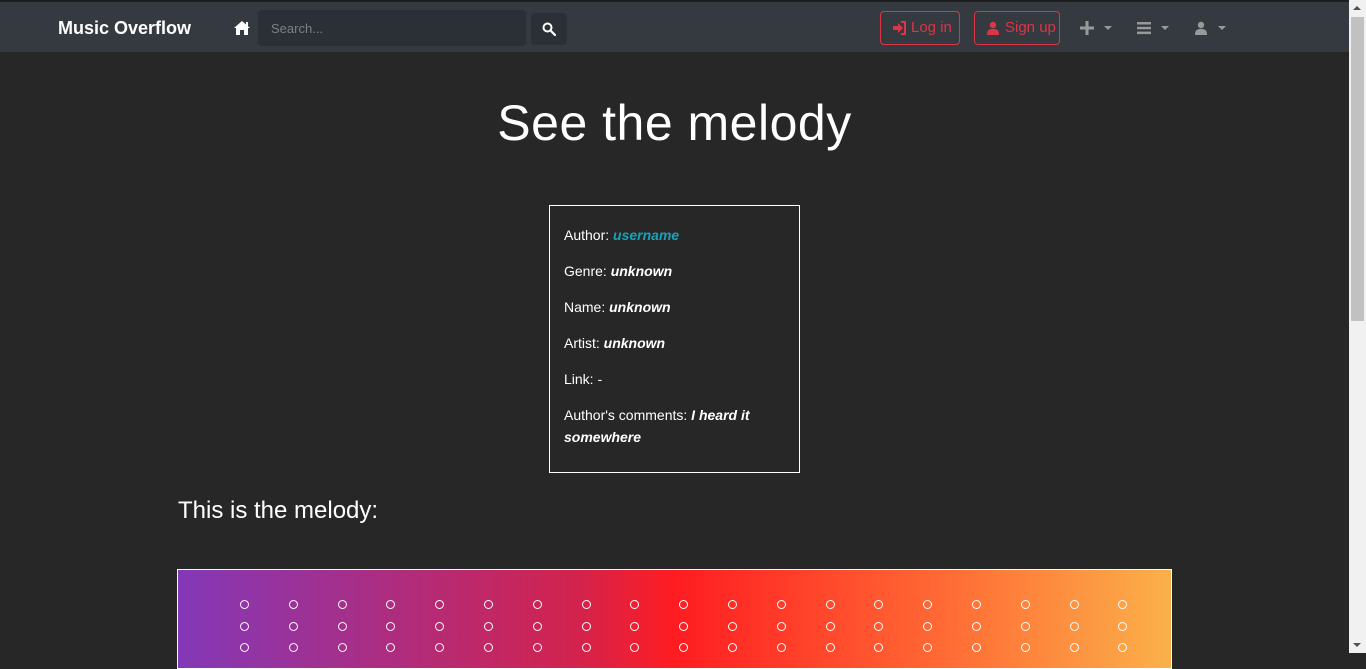  What do you see at coordinates (1153, 29) in the screenshot?
I see `menu-dropdown` at bounding box center [1153, 29].